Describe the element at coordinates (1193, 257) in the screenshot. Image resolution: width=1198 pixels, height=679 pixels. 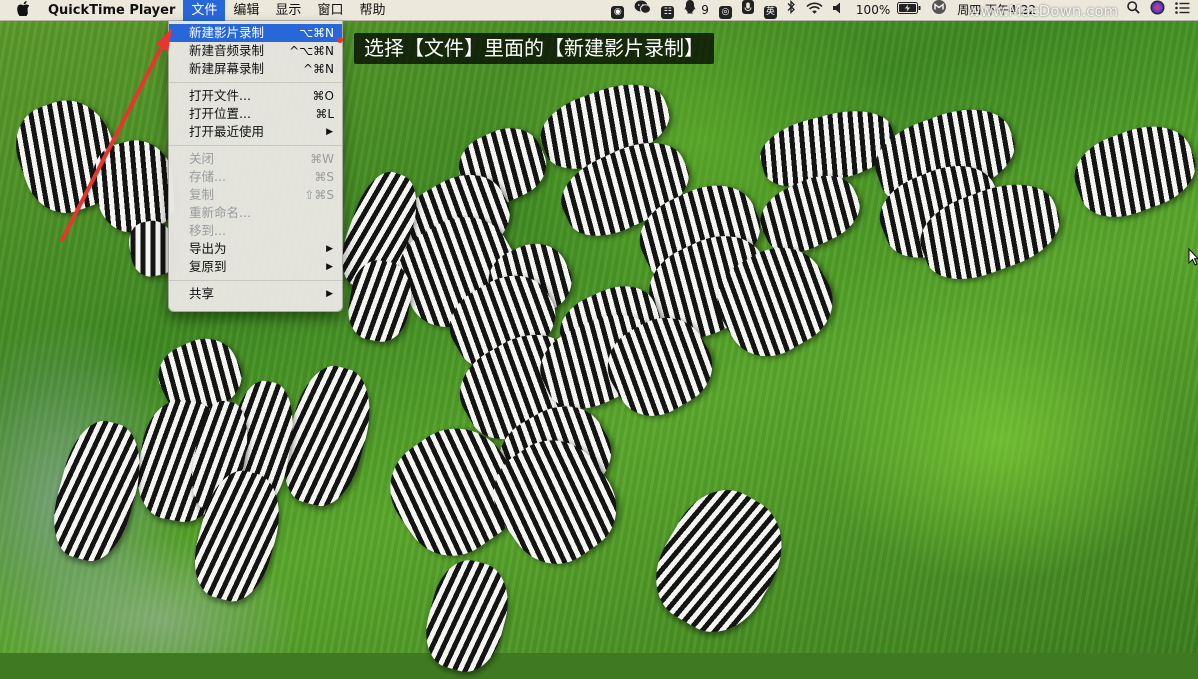
I see `mouse-cursor-icon` at that location.